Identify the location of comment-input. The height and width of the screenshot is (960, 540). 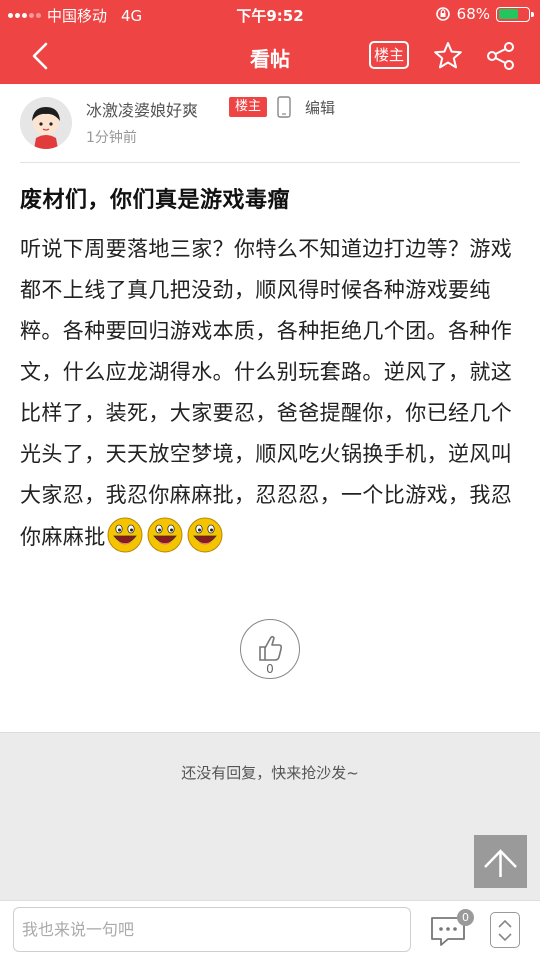
(212, 929).